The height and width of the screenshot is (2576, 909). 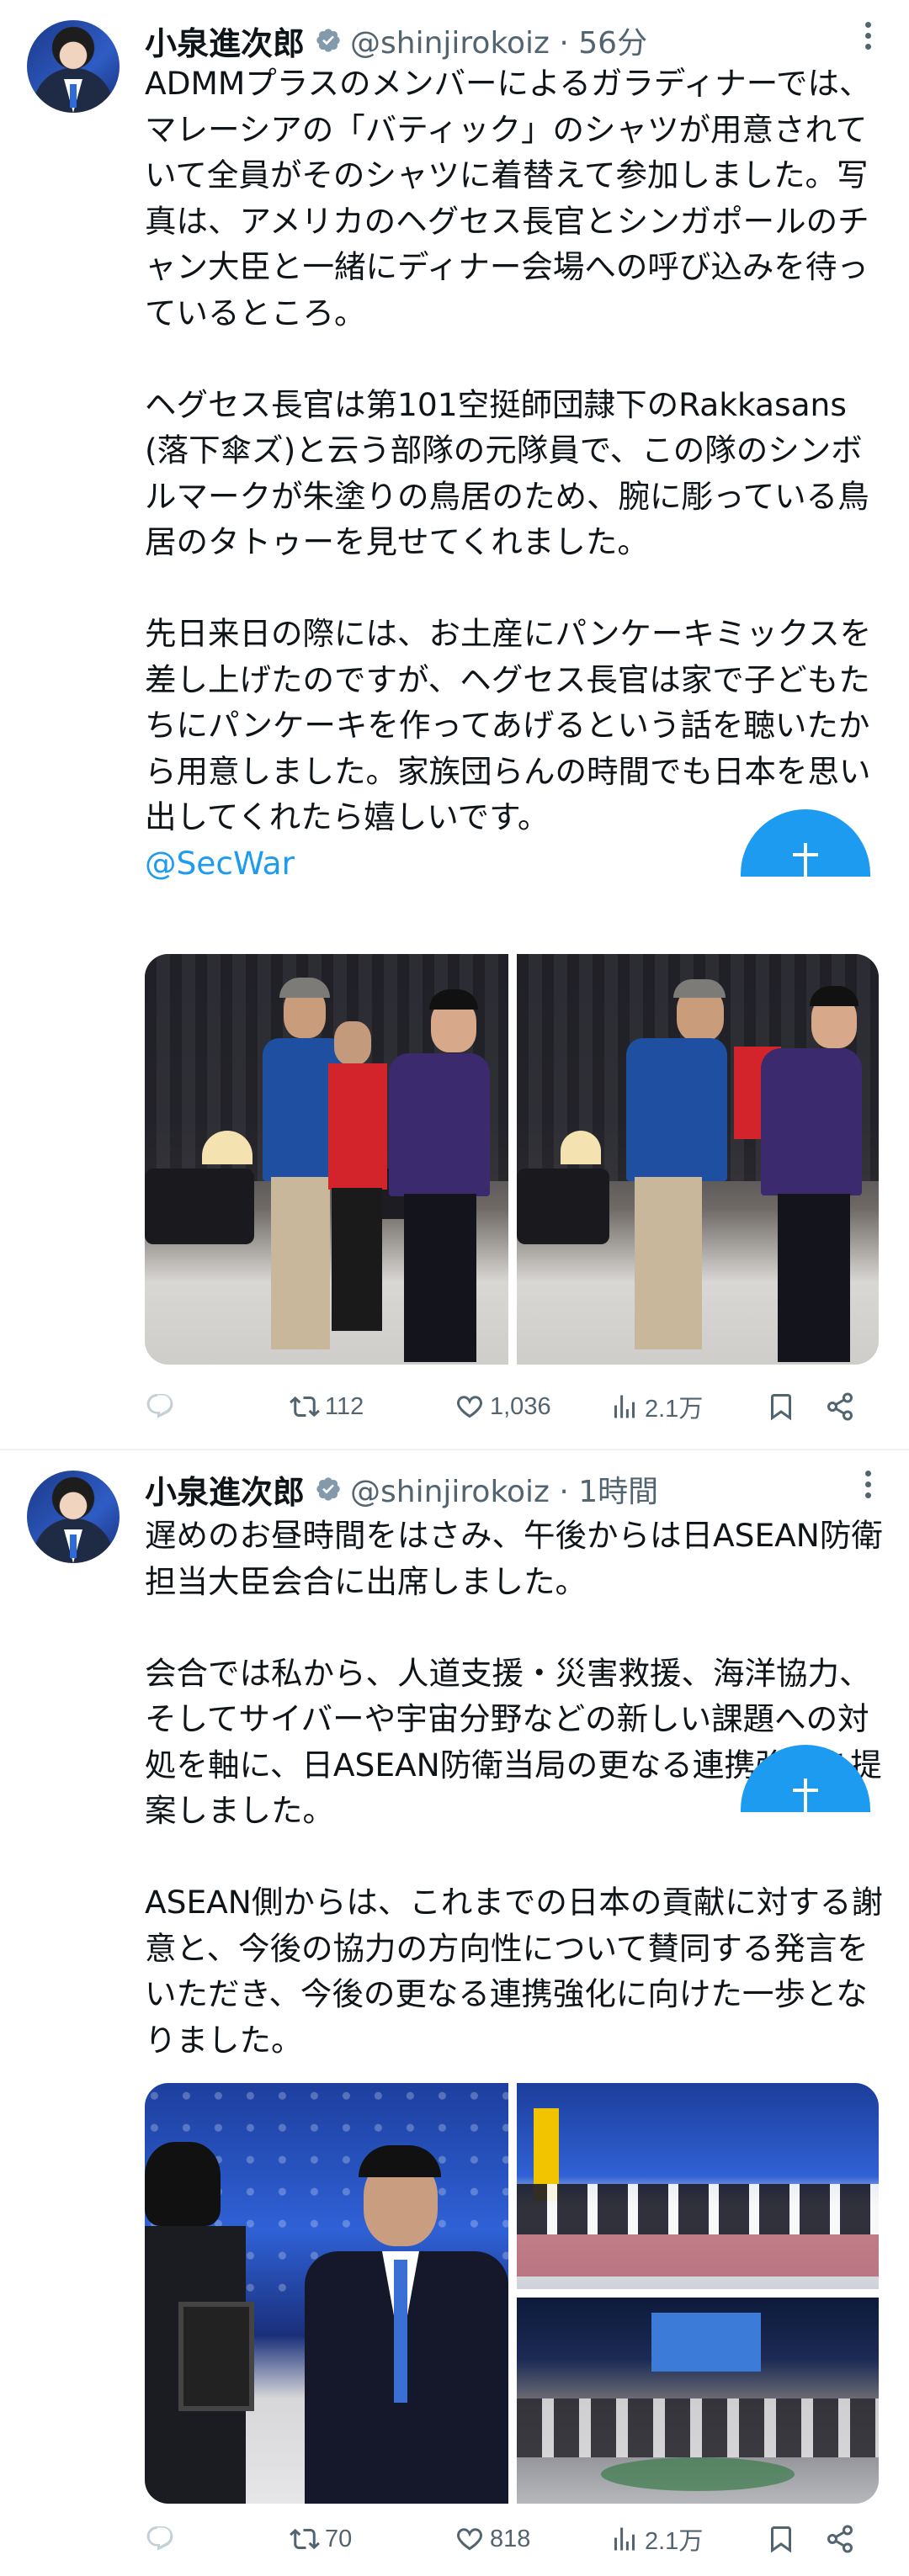 I want to click on repost-button: 112, so click(x=327, y=1406).